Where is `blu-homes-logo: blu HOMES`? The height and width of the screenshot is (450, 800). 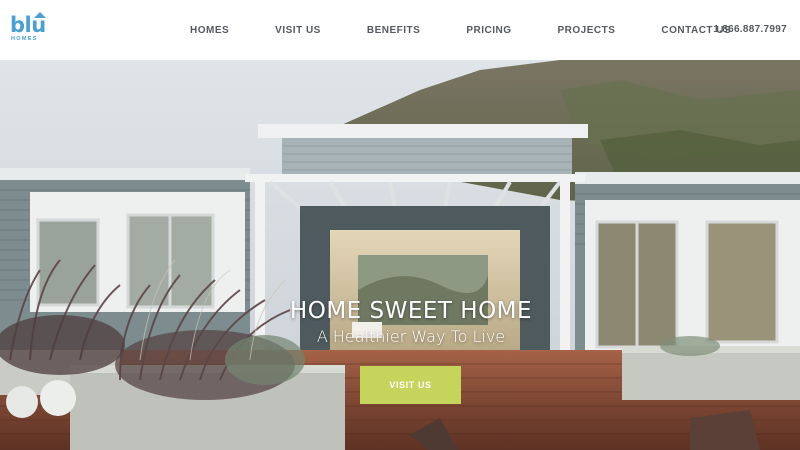 blu-homes-logo: blu HOMES is located at coordinates (32, 29).